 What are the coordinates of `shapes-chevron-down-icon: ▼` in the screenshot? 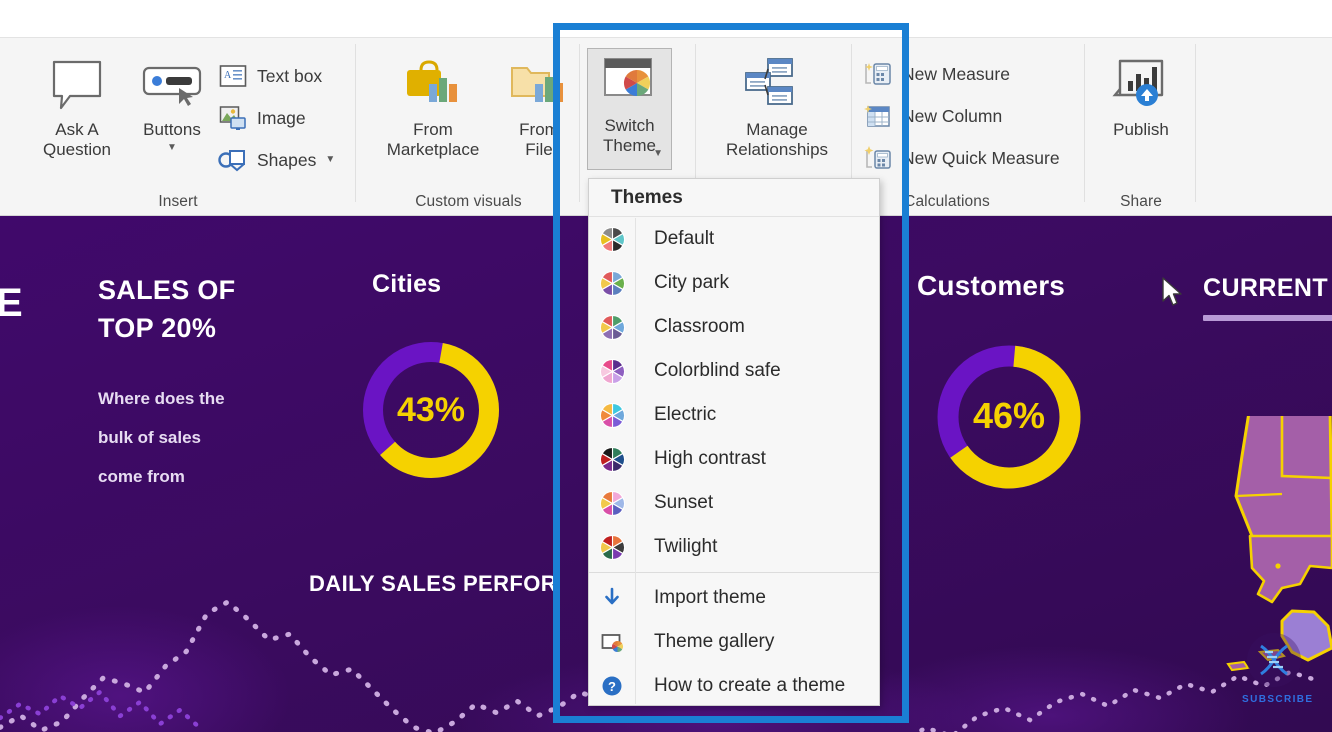 It's located at (330, 160).